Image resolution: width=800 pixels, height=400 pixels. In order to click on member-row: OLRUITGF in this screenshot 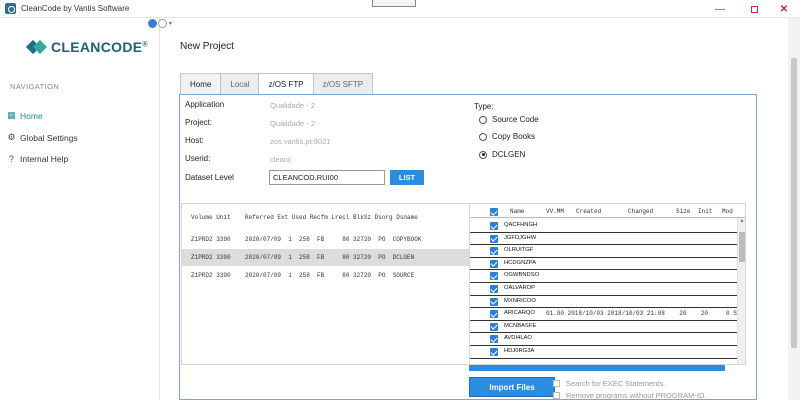, I will do `click(603, 251)`.